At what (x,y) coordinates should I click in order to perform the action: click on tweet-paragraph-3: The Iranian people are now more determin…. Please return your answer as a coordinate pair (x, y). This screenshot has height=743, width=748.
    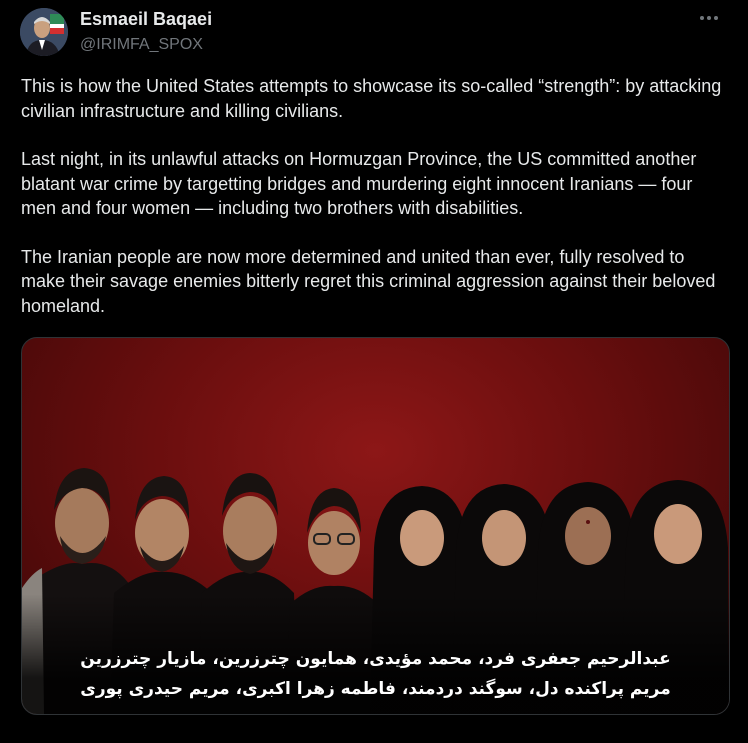
    Looking at the image, I should click on (368, 281).